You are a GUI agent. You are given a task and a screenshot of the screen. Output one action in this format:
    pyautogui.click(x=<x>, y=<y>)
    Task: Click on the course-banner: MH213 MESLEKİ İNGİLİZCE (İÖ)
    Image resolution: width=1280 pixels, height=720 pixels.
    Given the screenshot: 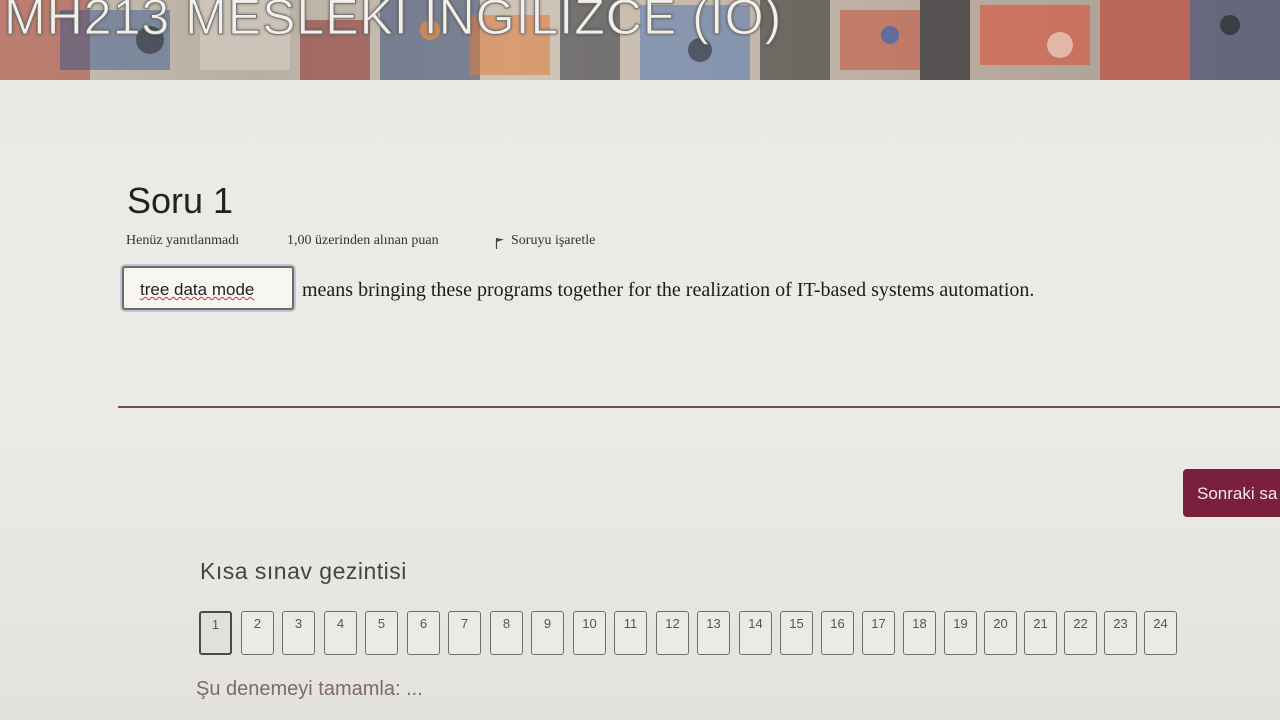 What is the action you would take?
    pyautogui.click(x=640, y=40)
    